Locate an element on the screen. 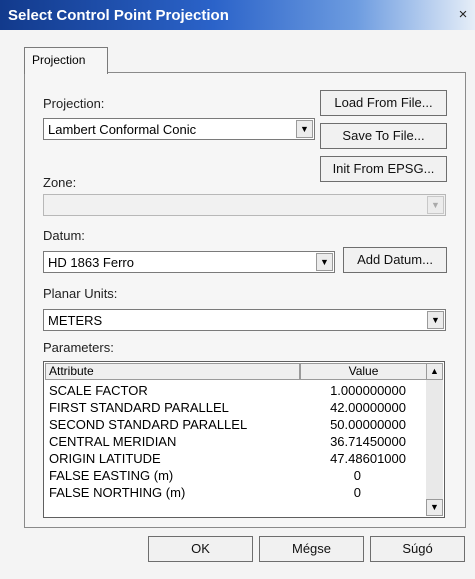  projection-value: Lambert Conformal Conic is located at coordinates (122, 129).